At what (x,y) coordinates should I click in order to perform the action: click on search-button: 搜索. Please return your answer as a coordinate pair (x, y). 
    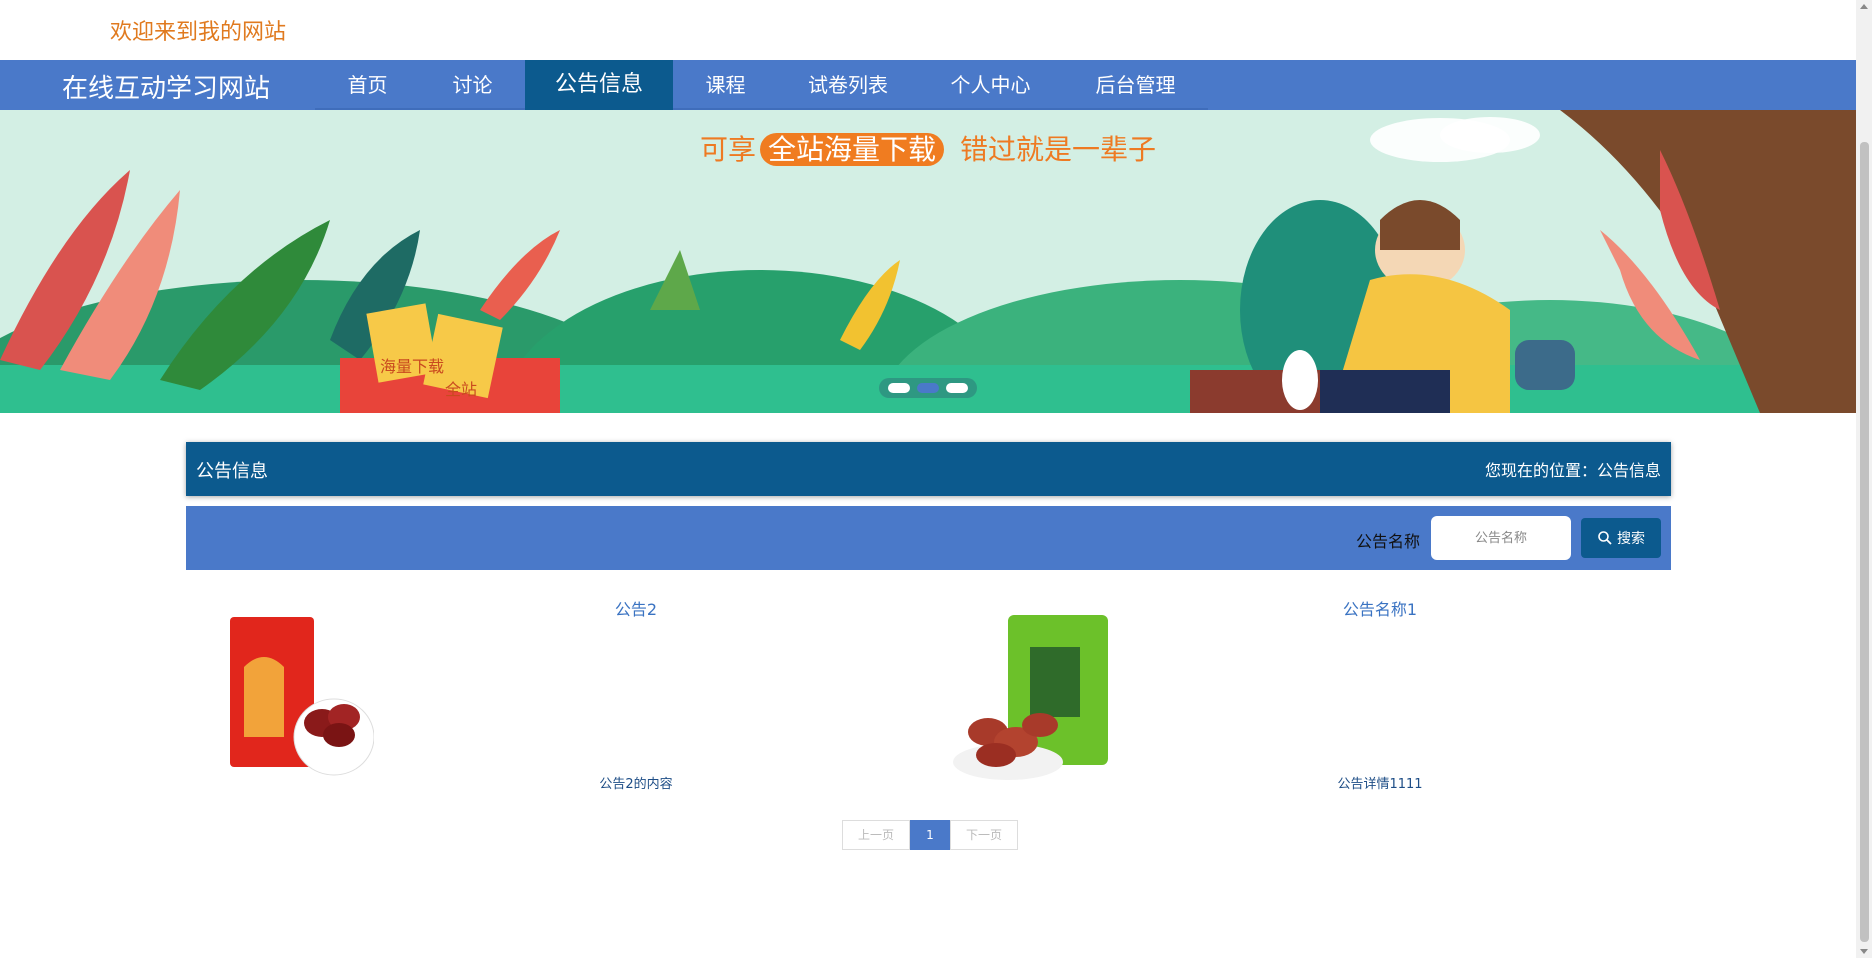
    Looking at the image, I should click on (1621, 538).